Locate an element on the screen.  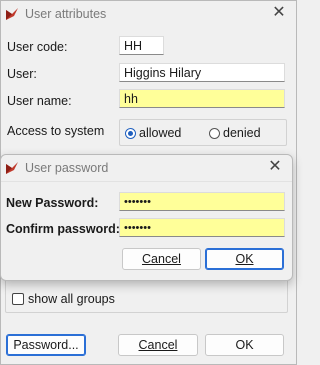
dialog-titlebar: User password ✕ is located at coordinates (146, 168).